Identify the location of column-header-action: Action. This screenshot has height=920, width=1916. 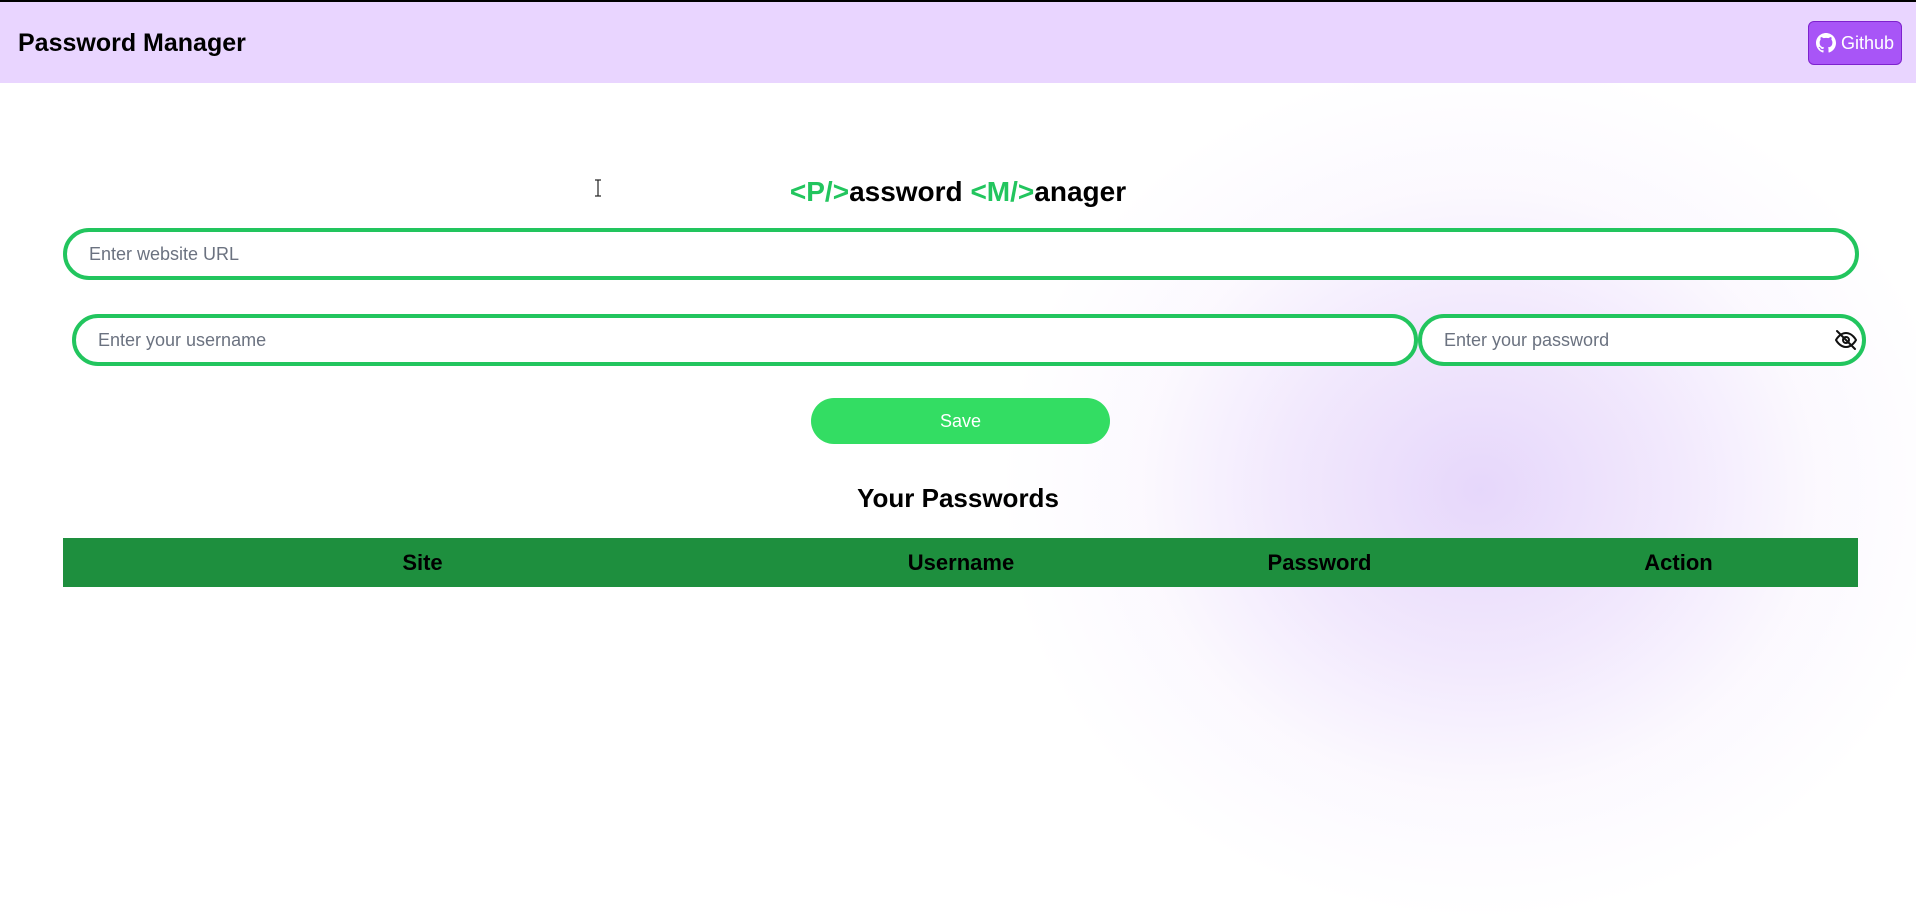
(1678, 562).